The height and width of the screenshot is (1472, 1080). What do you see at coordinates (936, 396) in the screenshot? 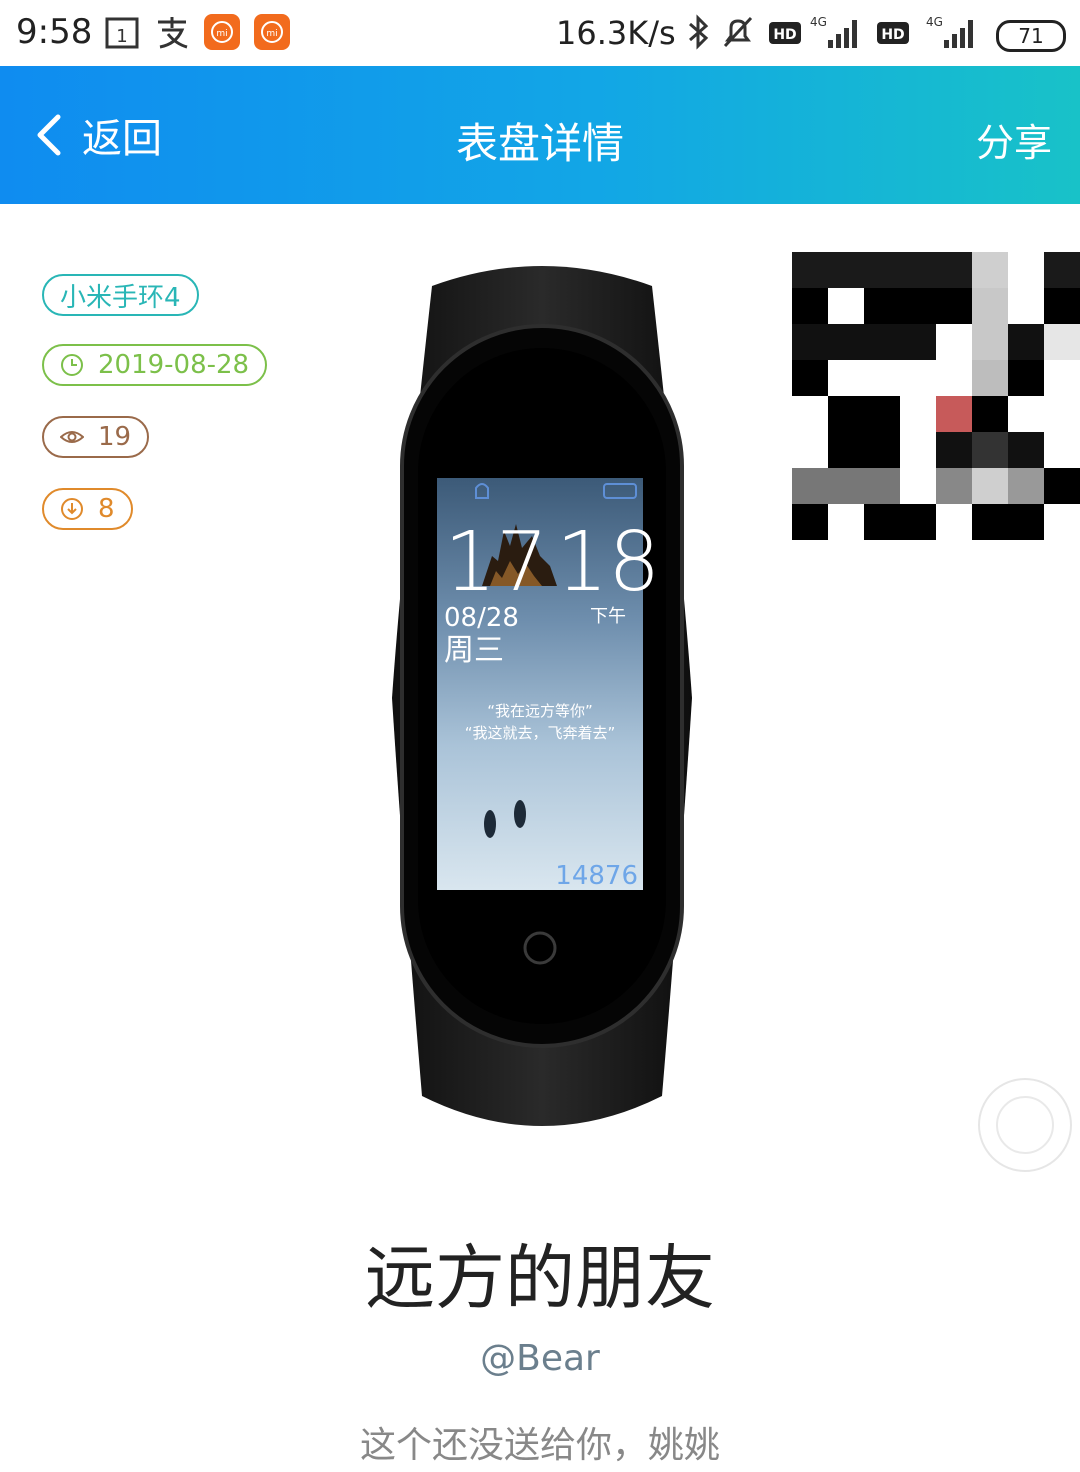
I see `qr-code-image` at bounding box center [936, 396].